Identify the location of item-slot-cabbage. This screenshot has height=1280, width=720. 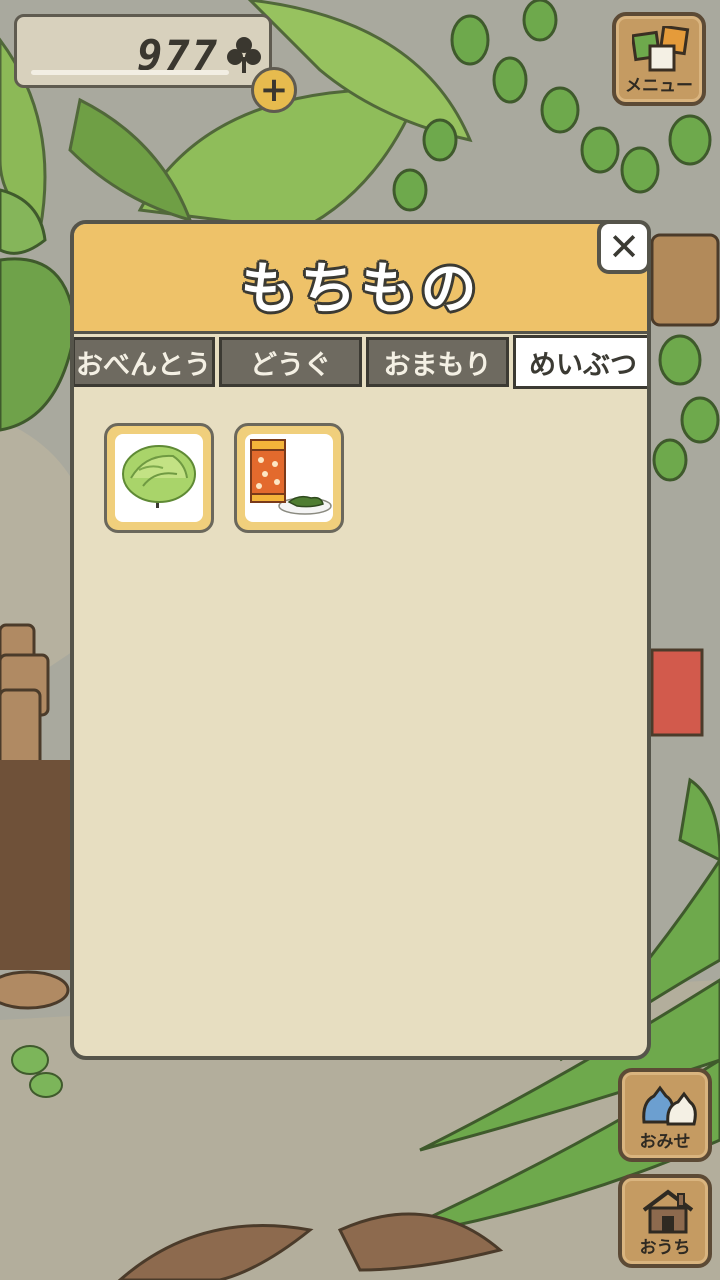
(159, 478).